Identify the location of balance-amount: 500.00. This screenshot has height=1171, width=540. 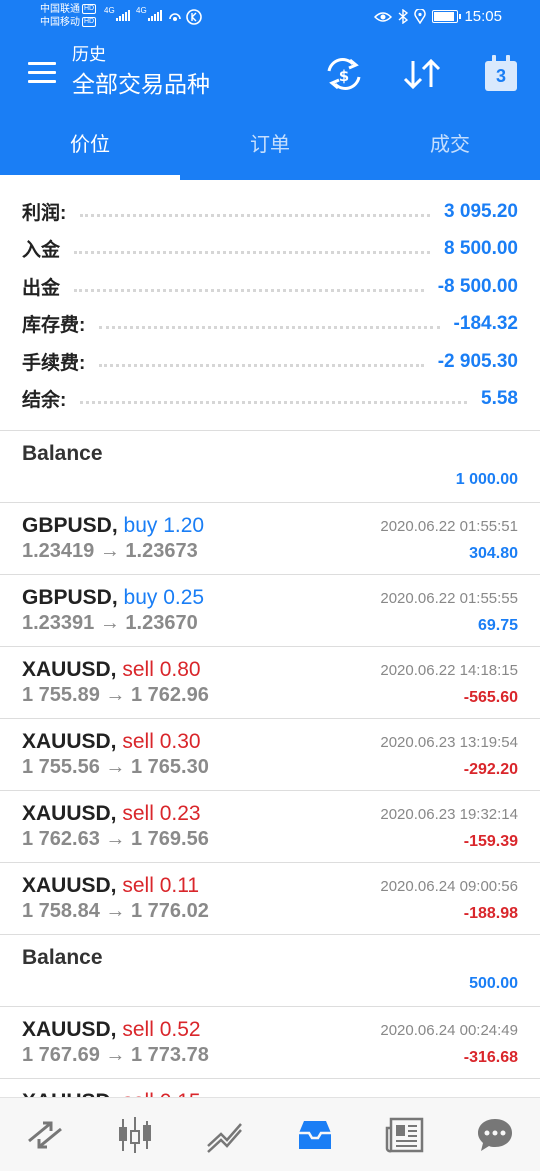
(493, 983).